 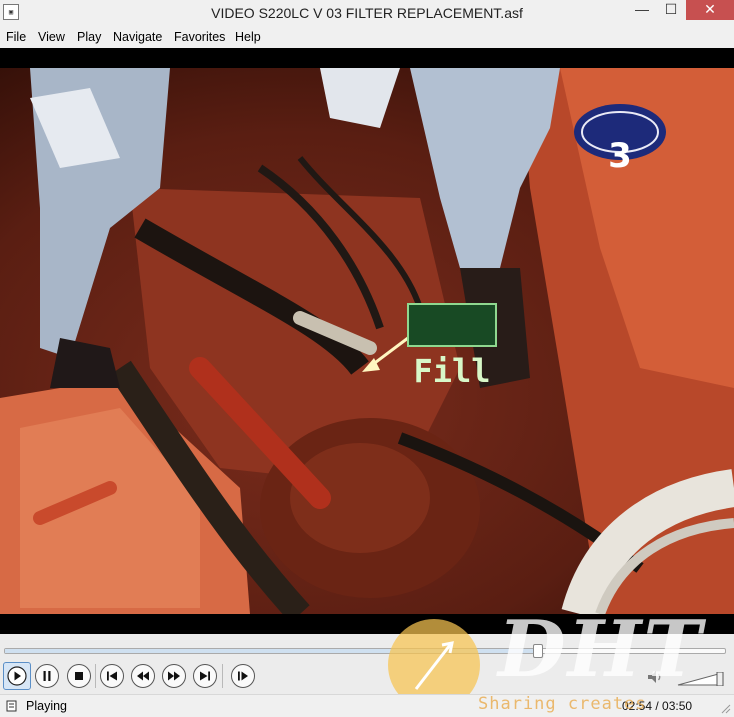 I want to click on pause-icon, so click(x=47, y=676).